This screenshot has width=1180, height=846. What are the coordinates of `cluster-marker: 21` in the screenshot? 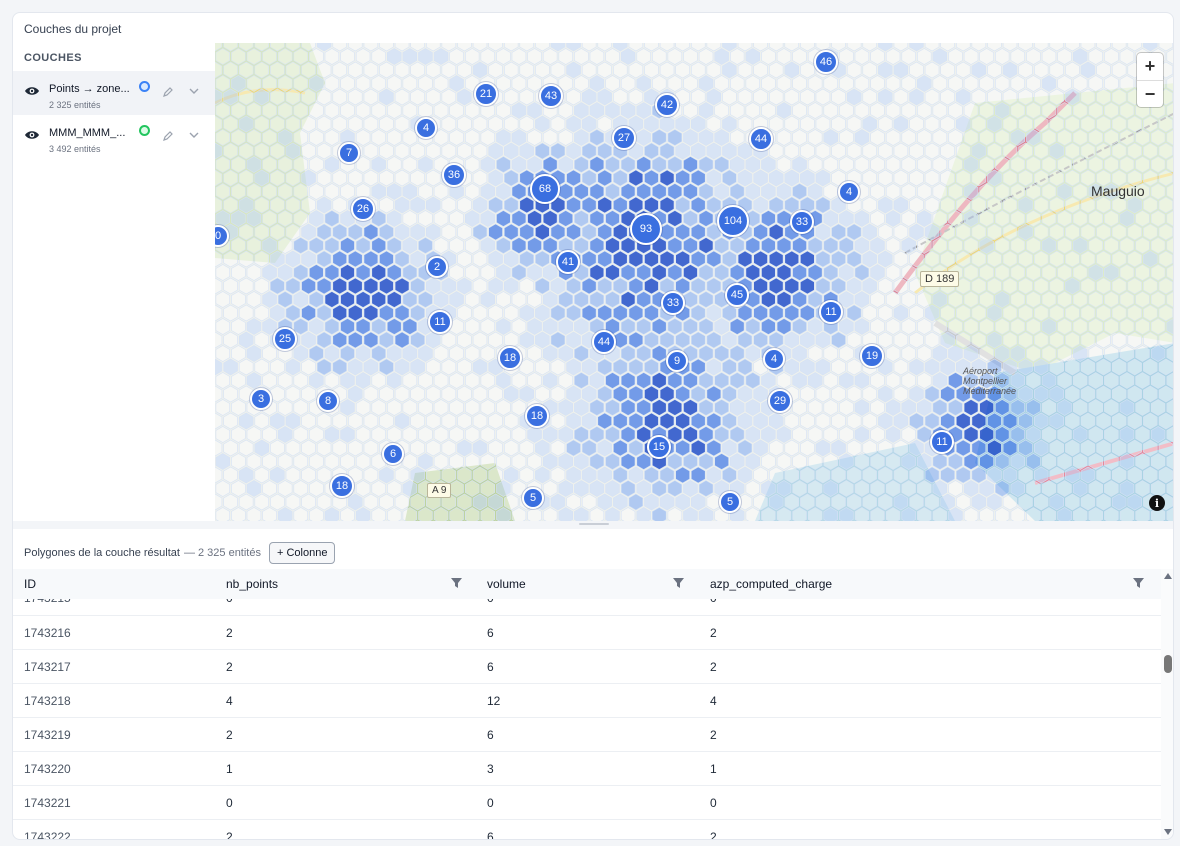 It's located at (486, 94).